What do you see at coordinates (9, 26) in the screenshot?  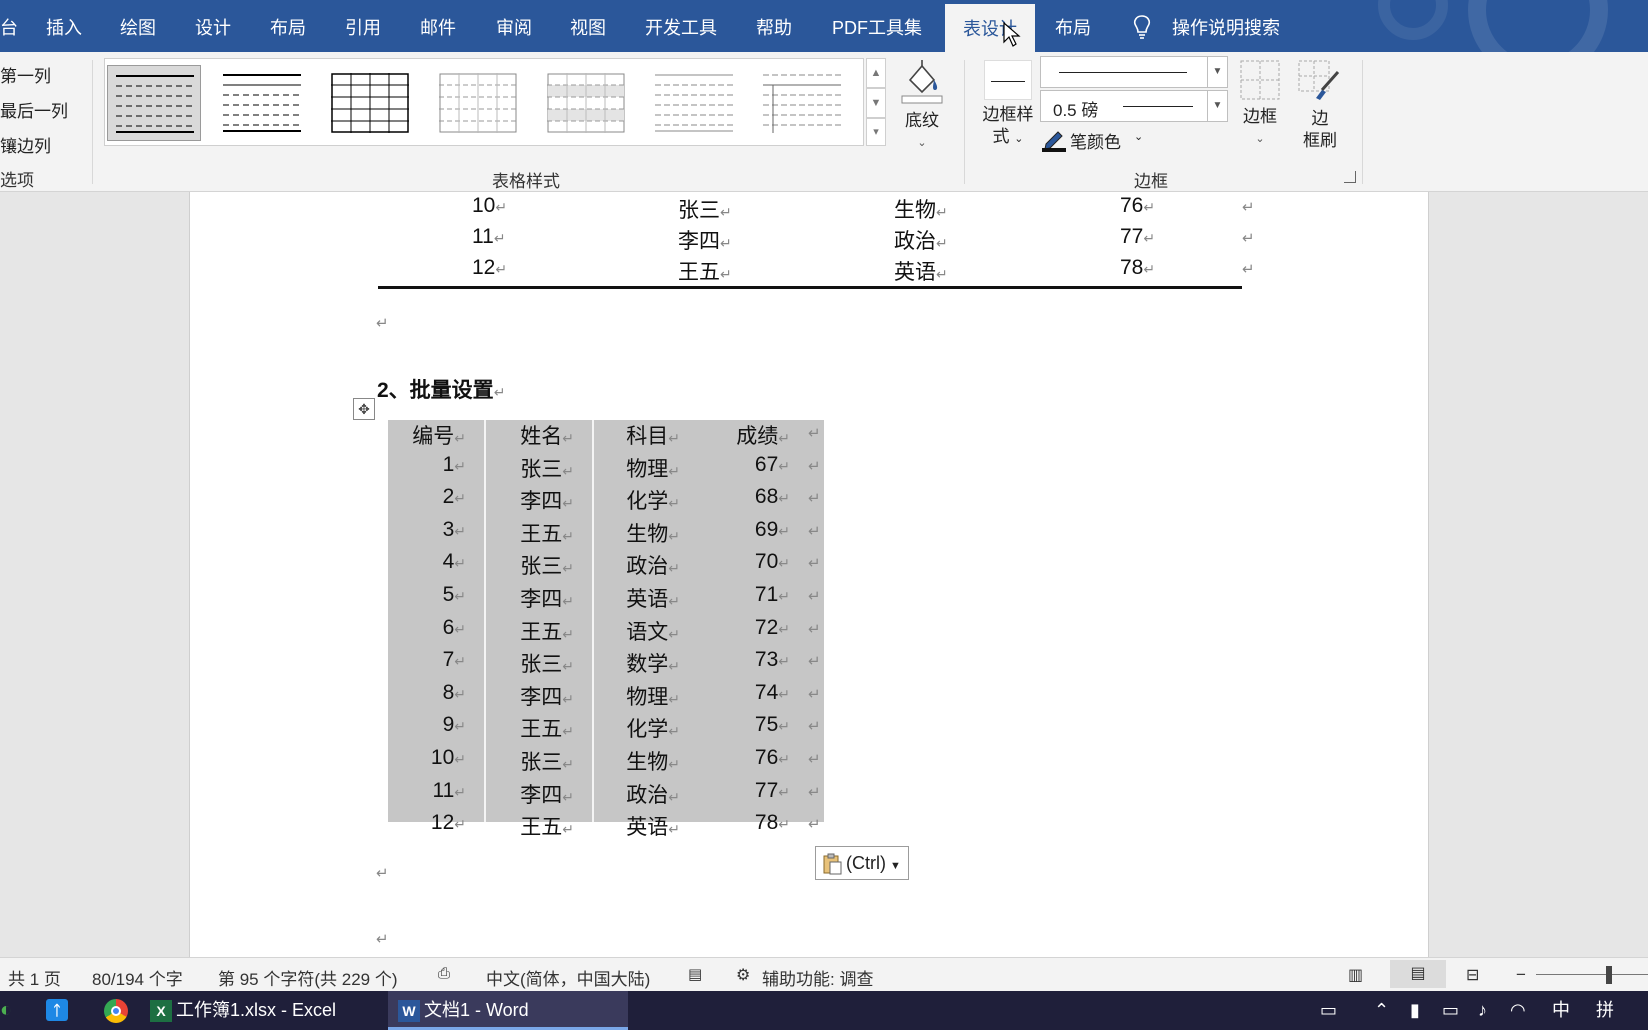 I see `tab-partial: 台` at bounding box center [9, 26].